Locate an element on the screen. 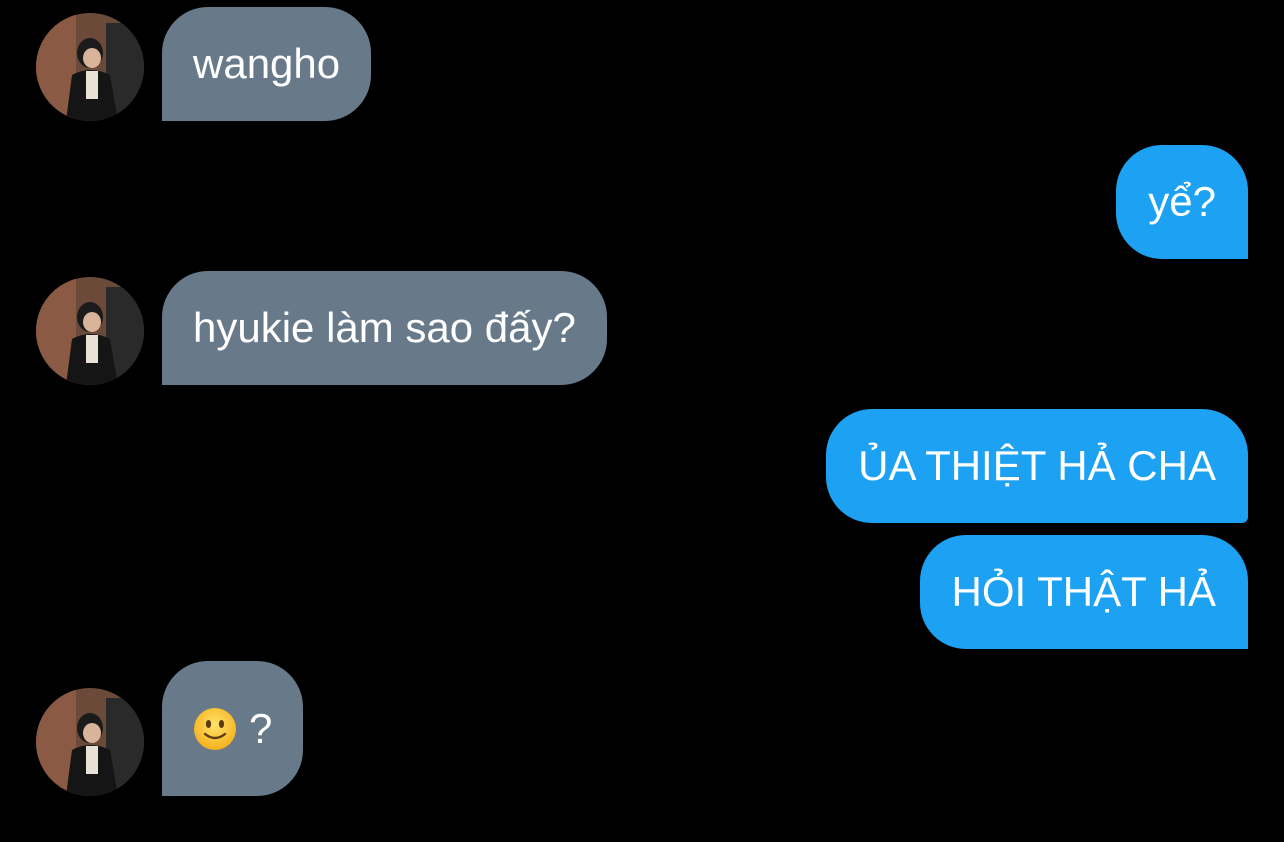 The width and height of the screenshot is (1284, 842). message-bubble-outgoing: ỦA THIỆT HẢ CHA is located at coordinates (1037, 466).